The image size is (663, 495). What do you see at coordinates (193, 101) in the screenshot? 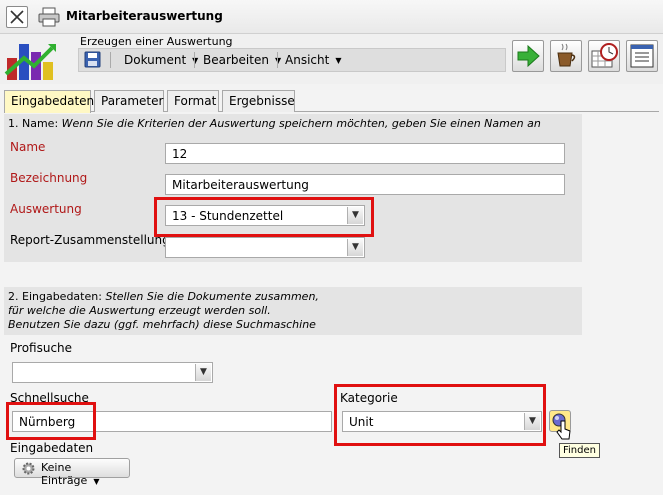
I see `tab-format: Format` at bounding box center [193, 101].